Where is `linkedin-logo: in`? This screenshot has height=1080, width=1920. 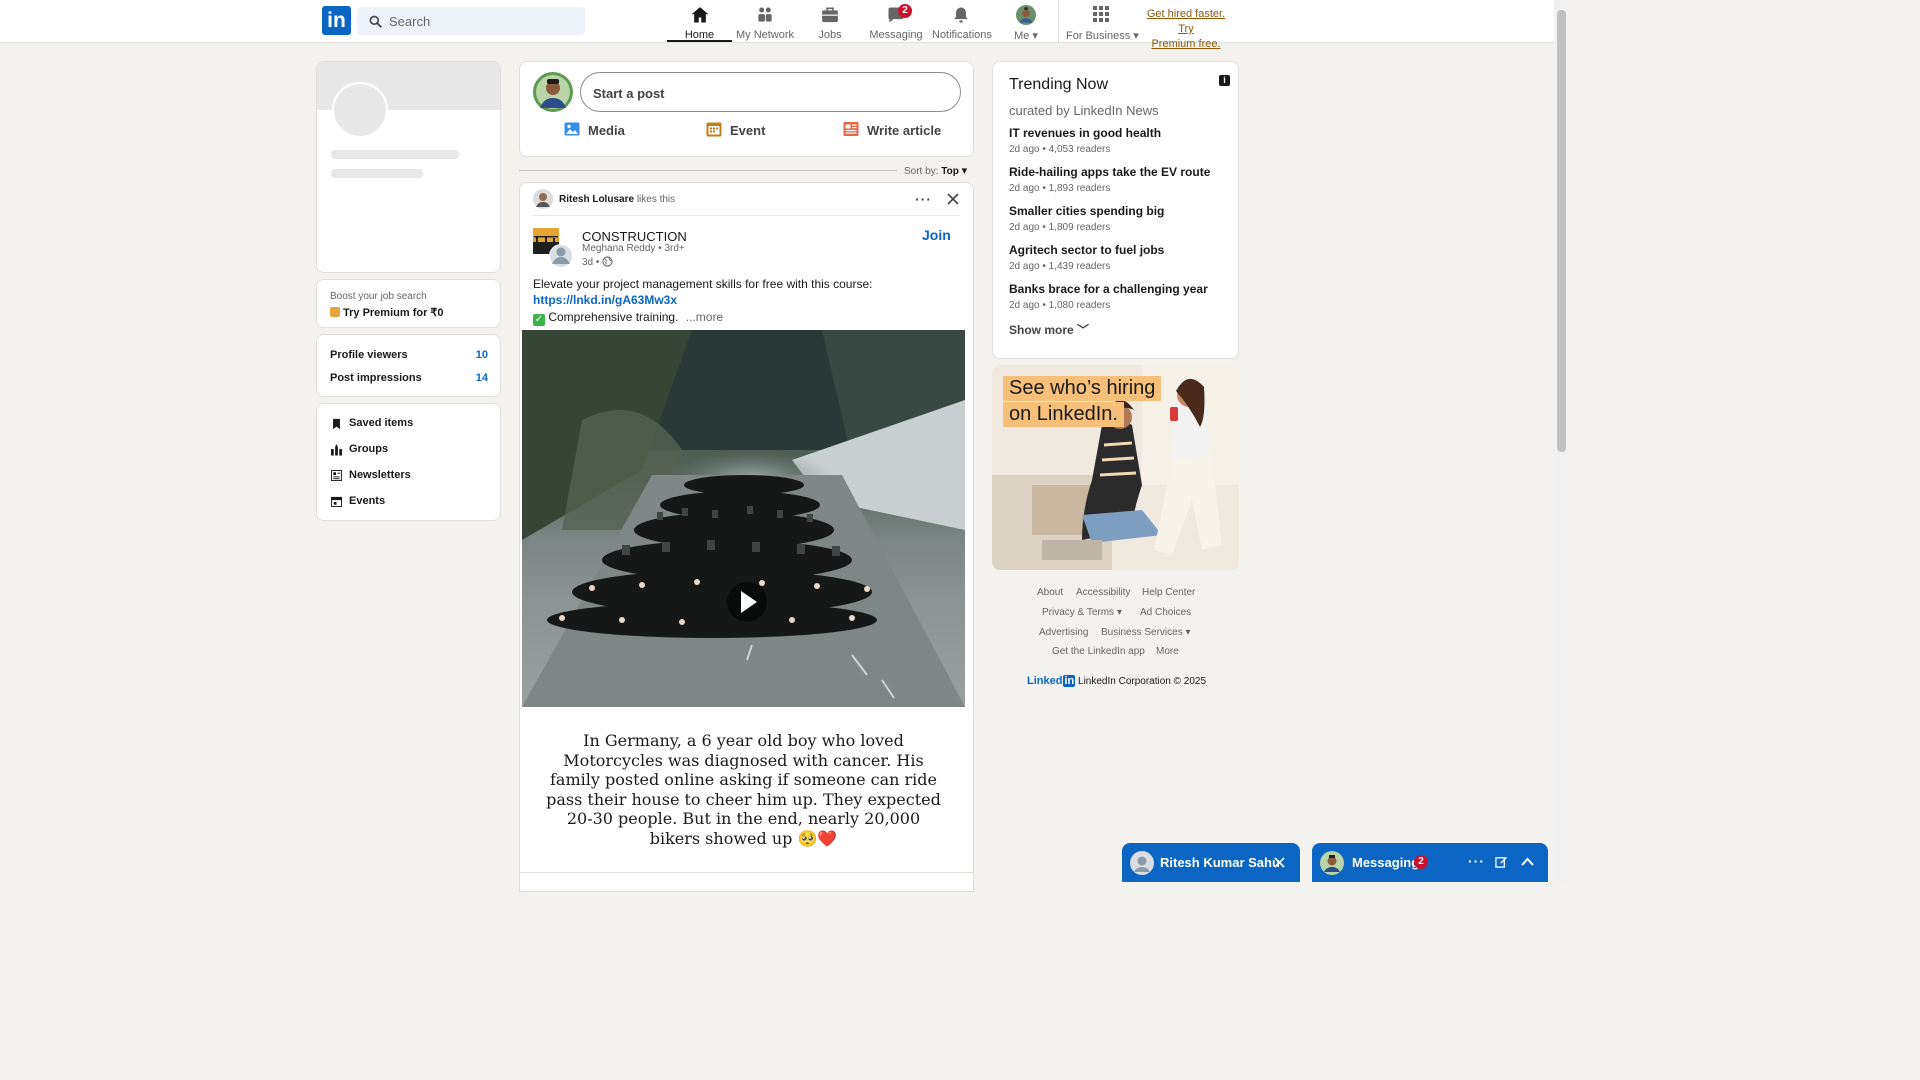
linkedin-logo: in is located at coordinates (336, 20).